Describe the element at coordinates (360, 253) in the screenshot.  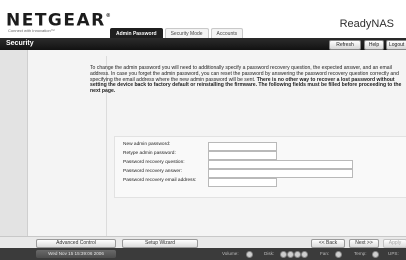
I see `temp-status-label: Temp:` at that location.